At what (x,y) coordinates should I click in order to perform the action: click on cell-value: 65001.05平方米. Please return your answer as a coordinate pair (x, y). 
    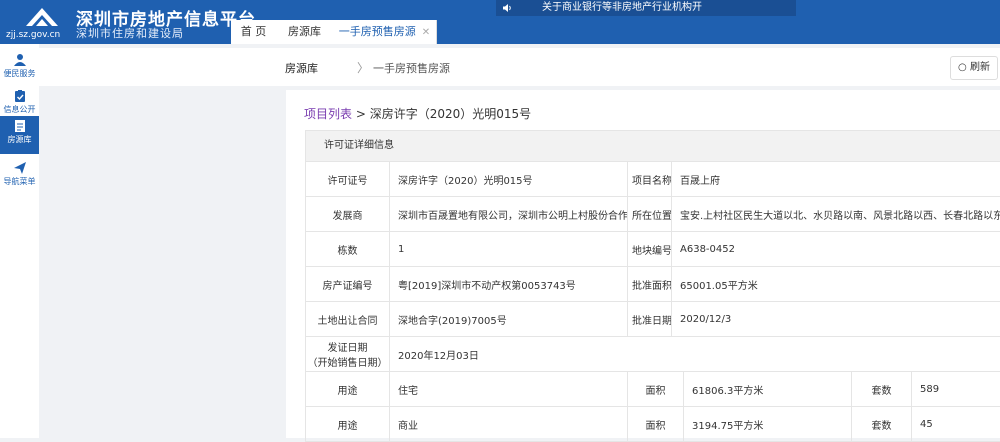
    Looking at the image, I should click on (719, 286).